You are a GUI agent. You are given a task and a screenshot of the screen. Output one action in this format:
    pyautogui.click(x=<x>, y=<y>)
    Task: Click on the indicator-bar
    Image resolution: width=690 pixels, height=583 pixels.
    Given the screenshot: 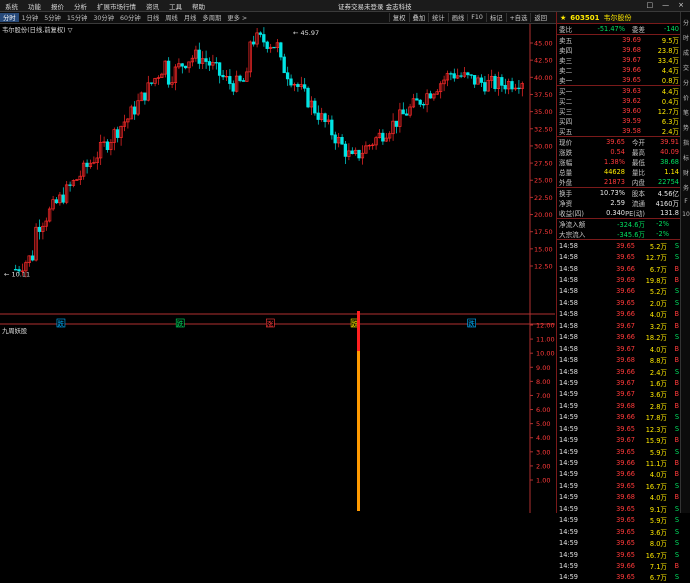 What is the action you would take?
    pyautogui.click(x=358, y=431)
    